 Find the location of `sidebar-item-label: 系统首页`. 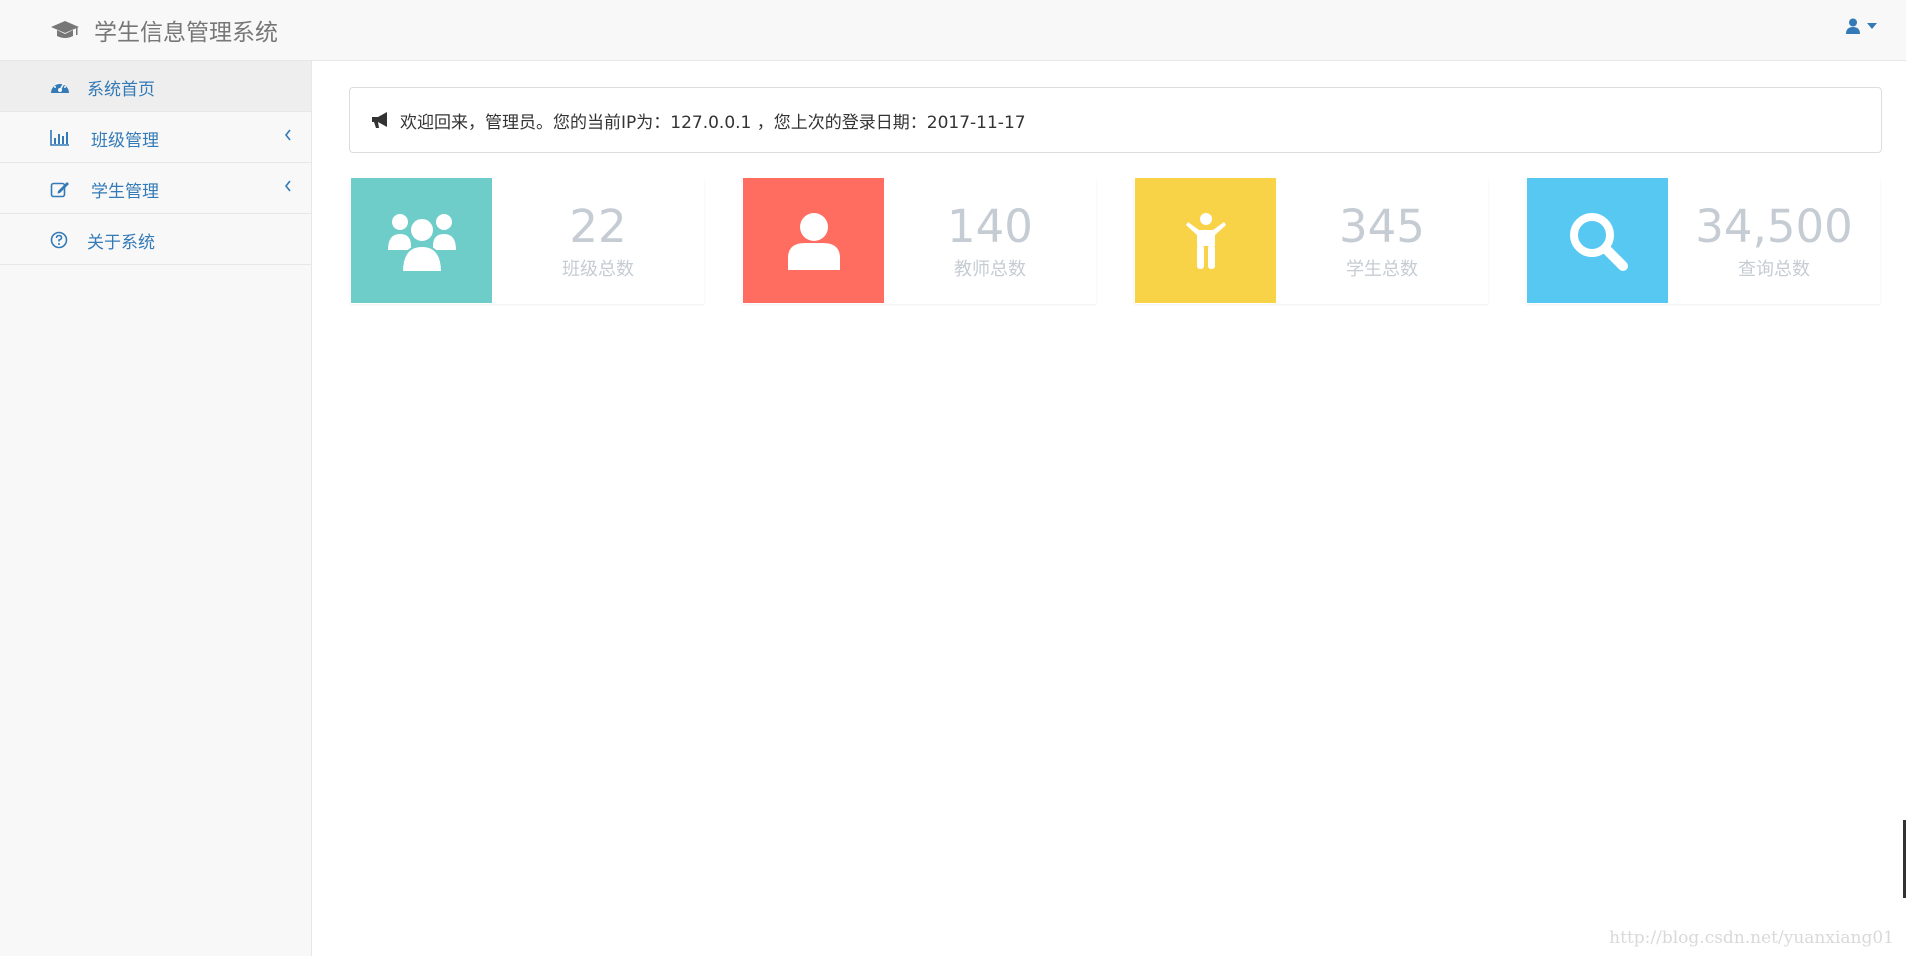

sidebar-item-label: 系统首页 is located at coordinates (121, 90).